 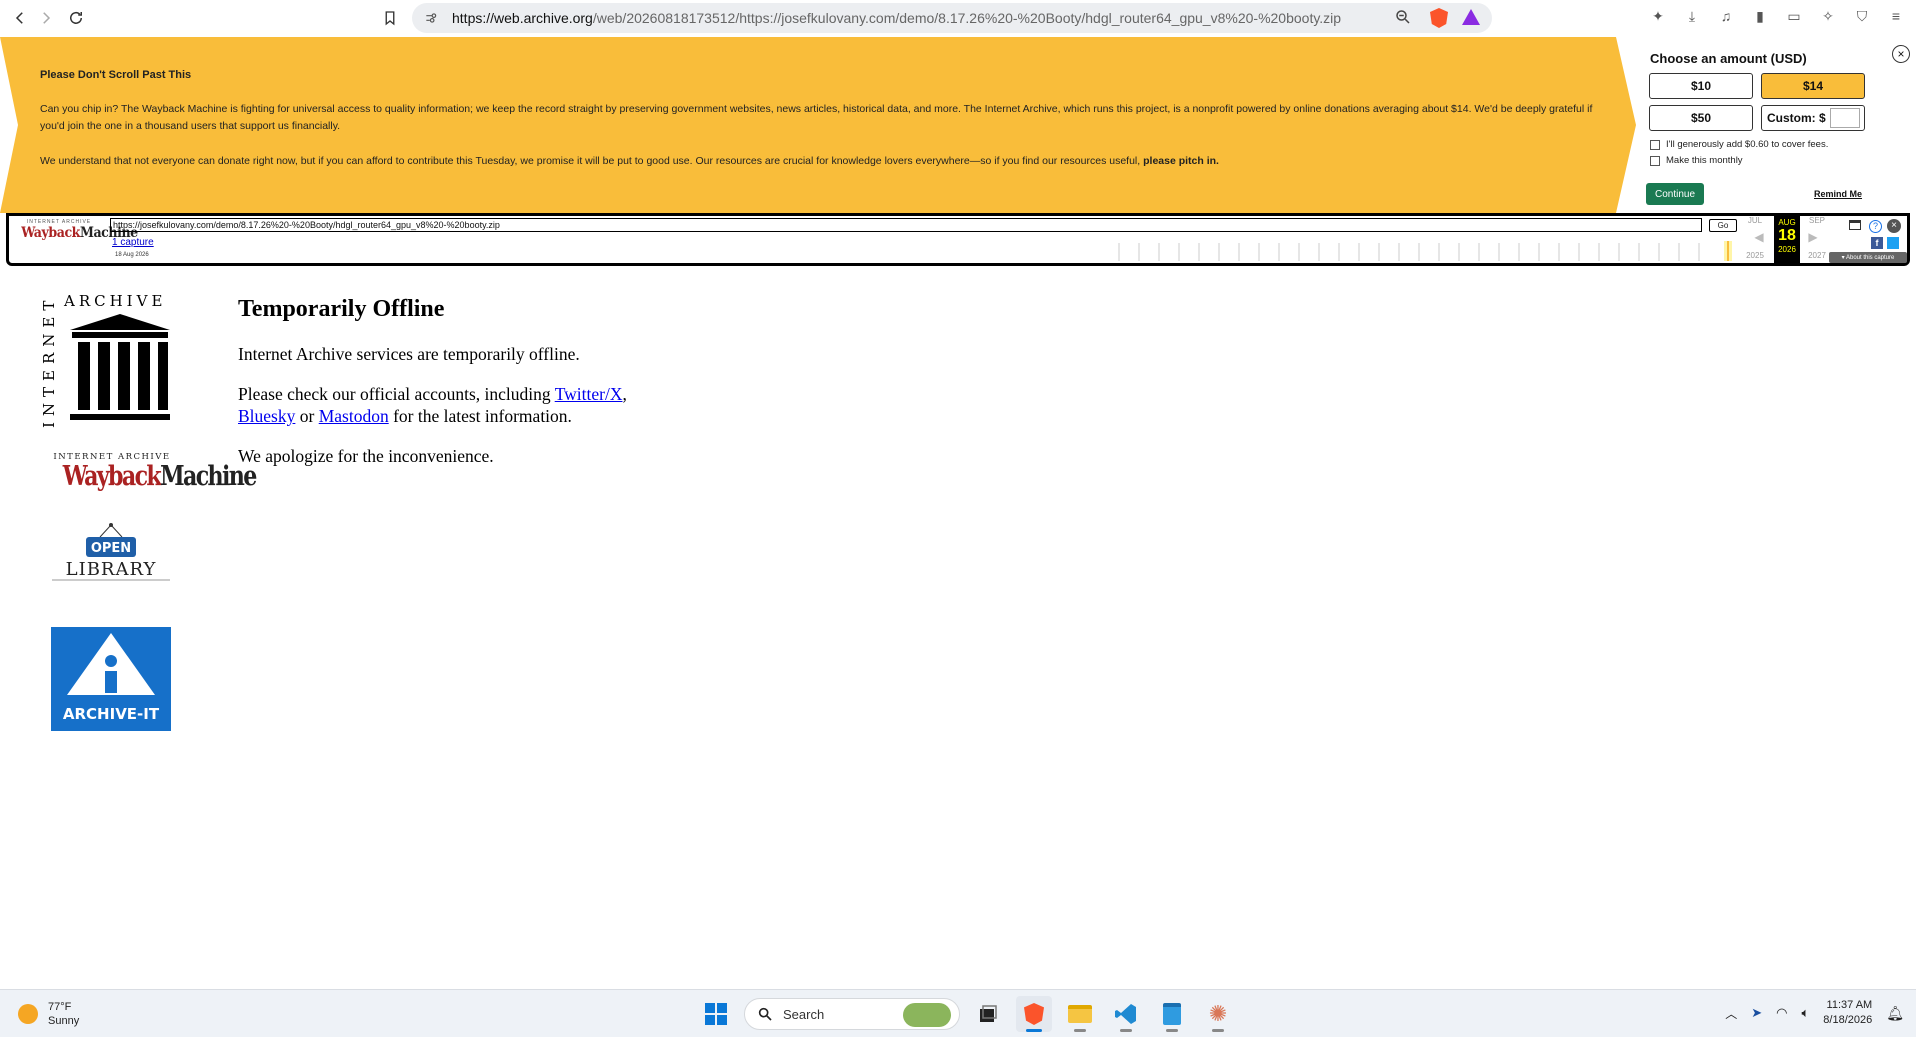 What do you see at coordinates (1723, 225) in the screenshot?
I see `go-button: Go` at bounding box center [1723, 225].